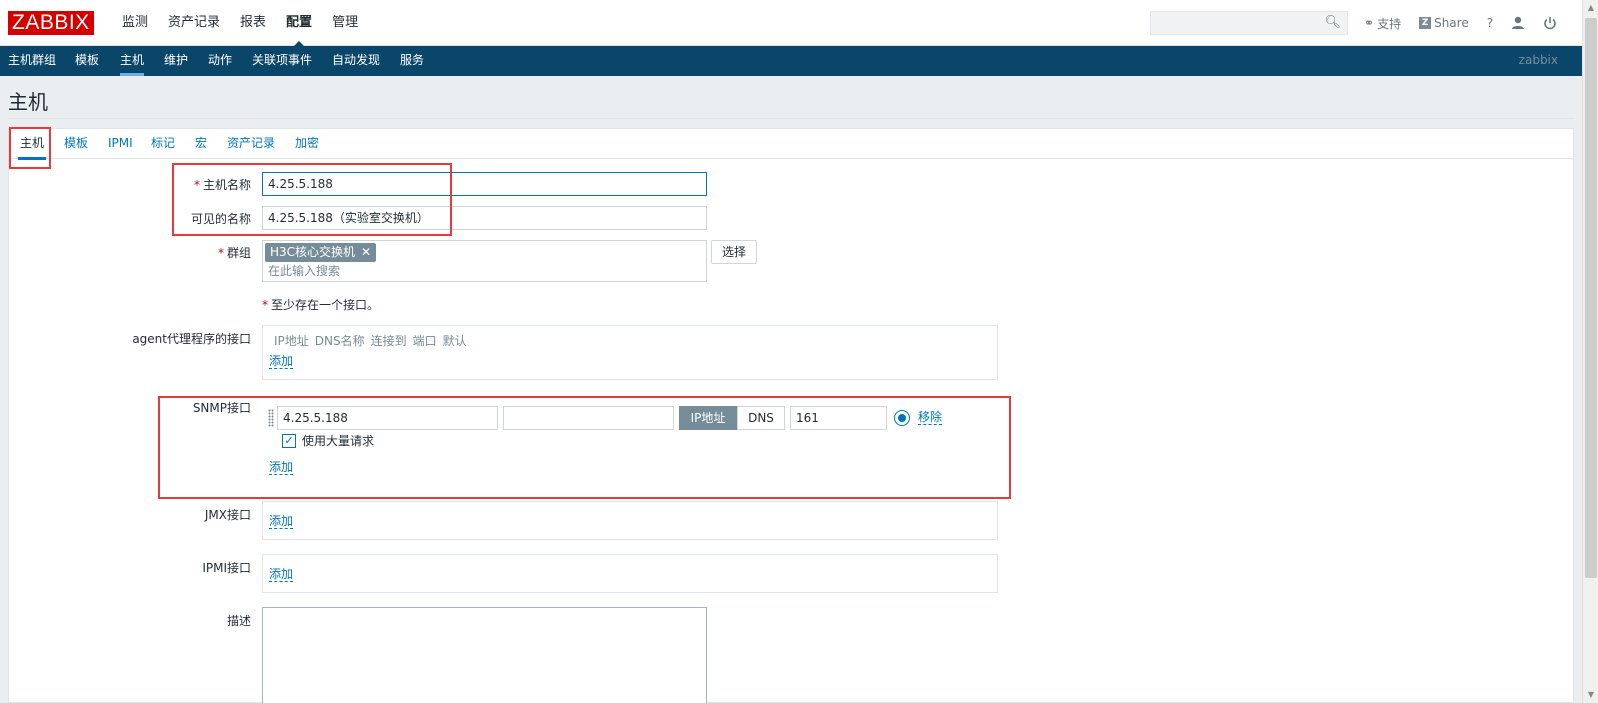  Describe the element at coordinates (630, 573) in the screenshot. I see `ipmi-interfaces-box: 添加` at that location.